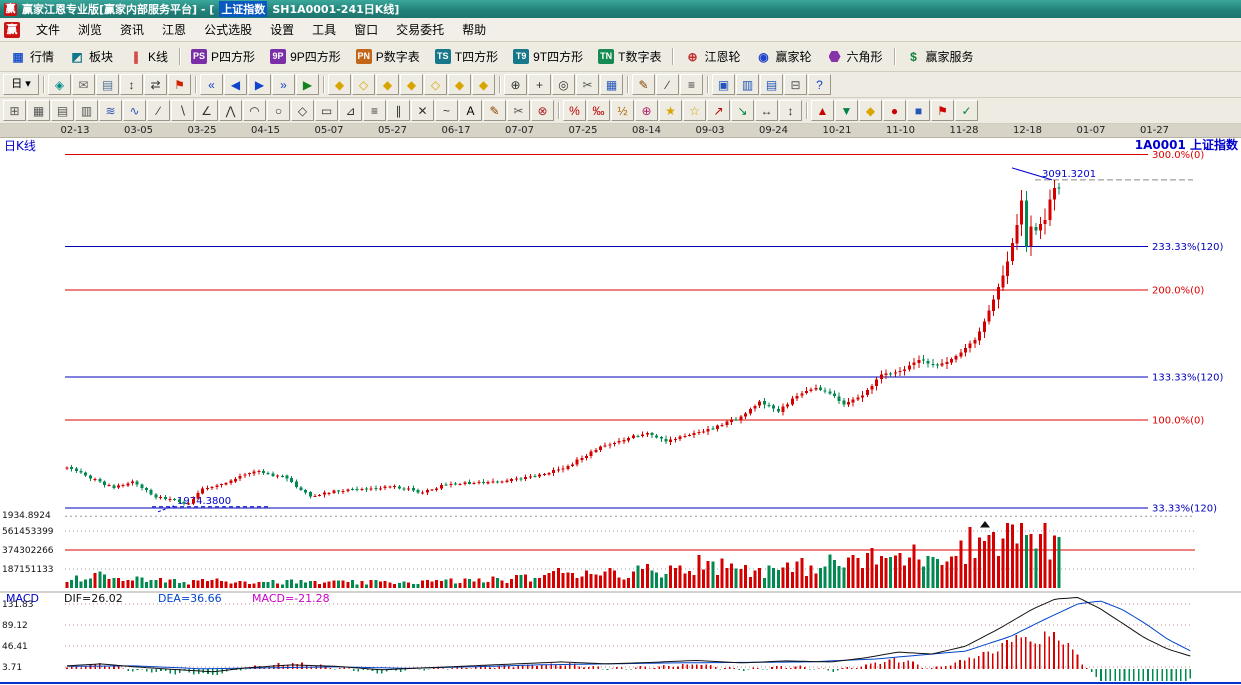  I want to click on panel-layout-2: ▥, so click(747, 84).